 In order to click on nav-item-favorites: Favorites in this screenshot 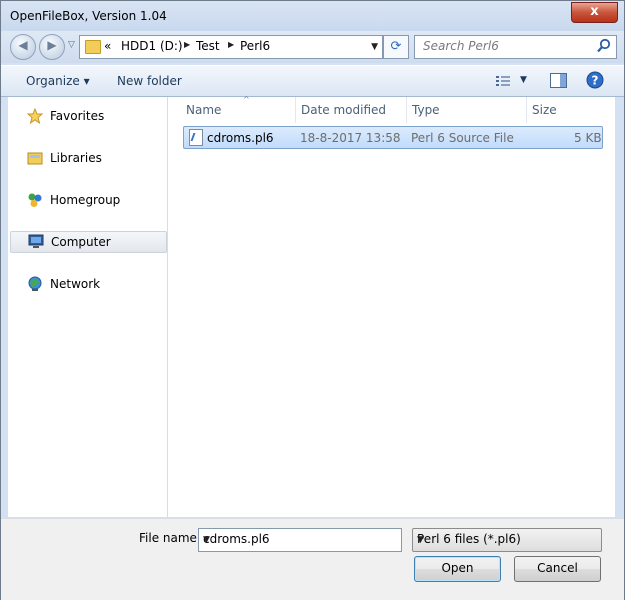, I will do `click(87, 116)`.